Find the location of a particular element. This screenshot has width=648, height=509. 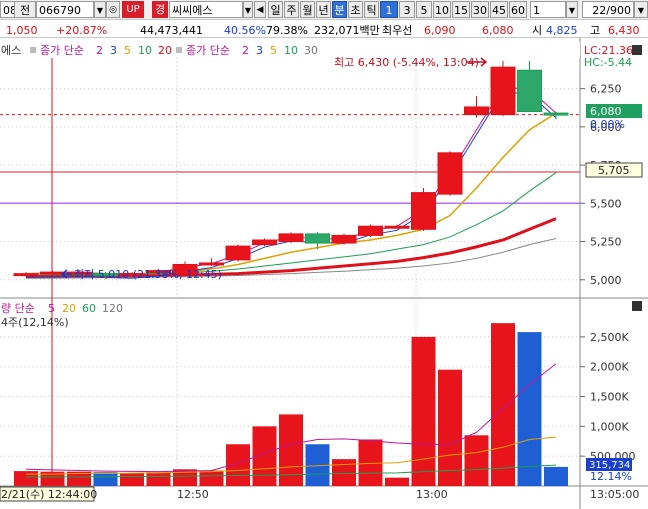

tab-year: 년 is located at coordinates (323, 9).